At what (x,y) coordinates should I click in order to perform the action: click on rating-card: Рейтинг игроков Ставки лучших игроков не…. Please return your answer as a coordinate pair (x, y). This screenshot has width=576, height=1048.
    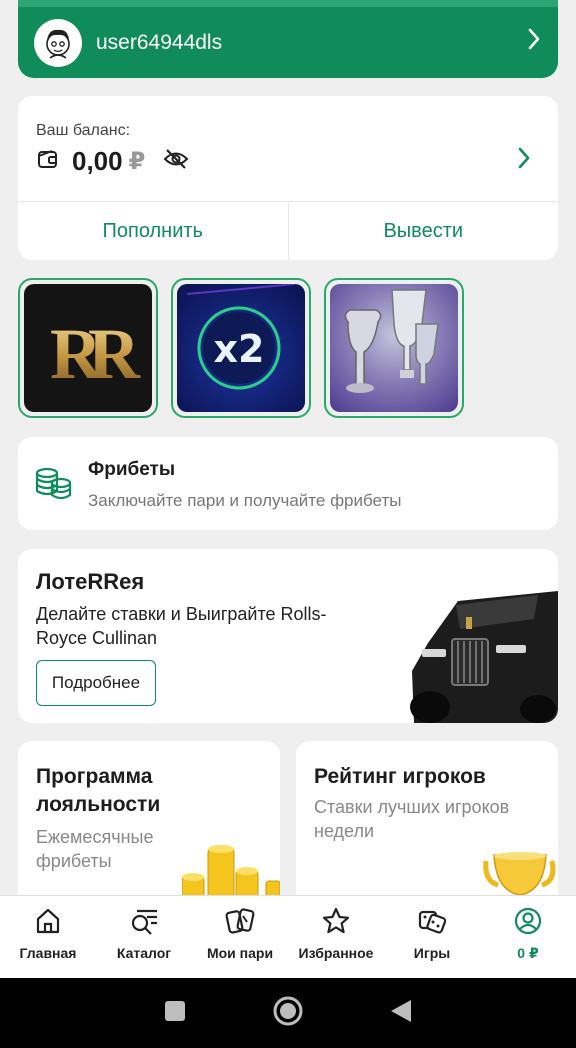
    Looking at the image, I should click on (427, 826).